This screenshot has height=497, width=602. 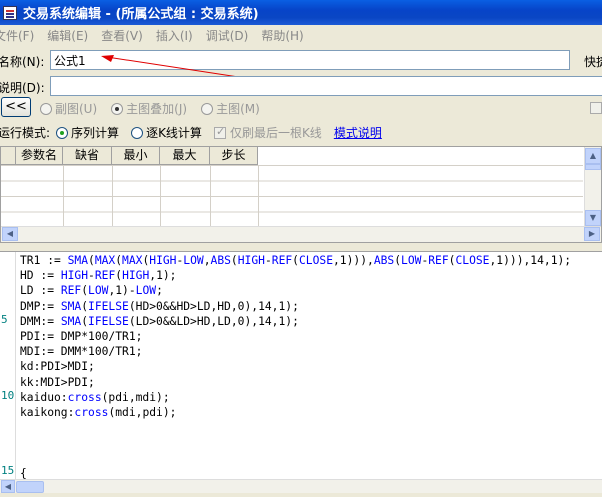 What do you see at coordinates (22, 61) in the screenshot?
I see `name-label: 名称(N):` at bounding box center [22, 61].